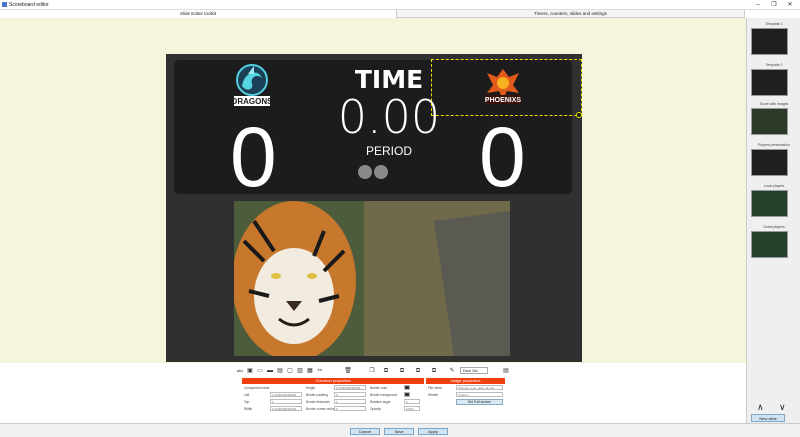  What do you see at coordinates (365, 431) in the screenshot?
I see `cancel-button: Cancel` at bounding box center [365, 431].